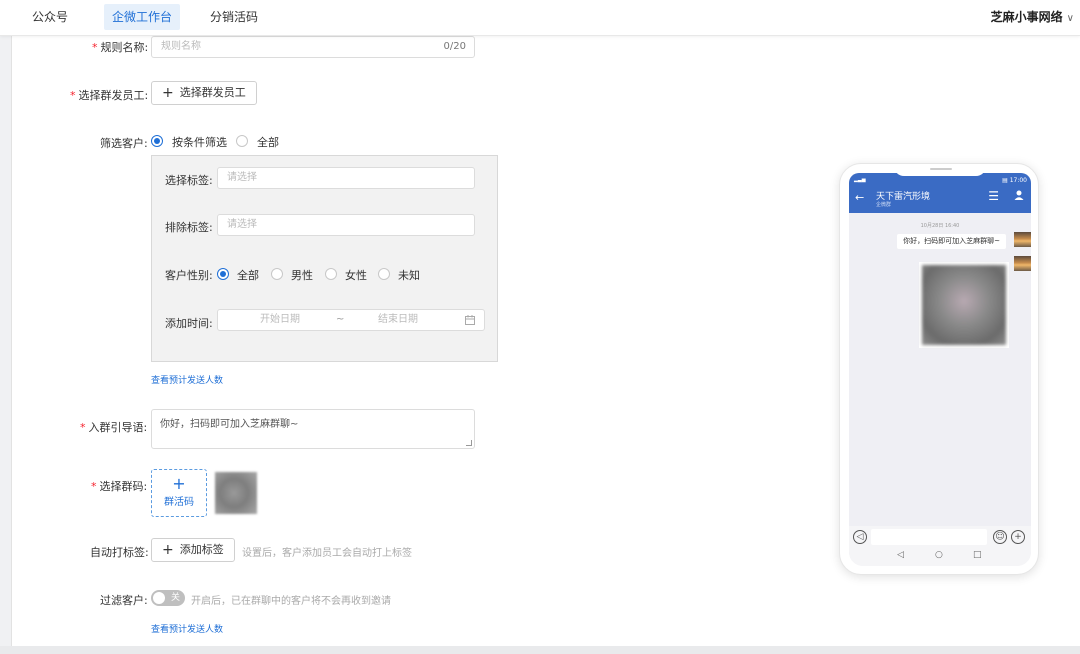  Describe the element at coordinates (1026, 17) in the screenshot. I see `account-name: 芝麻小事网络` at that location.